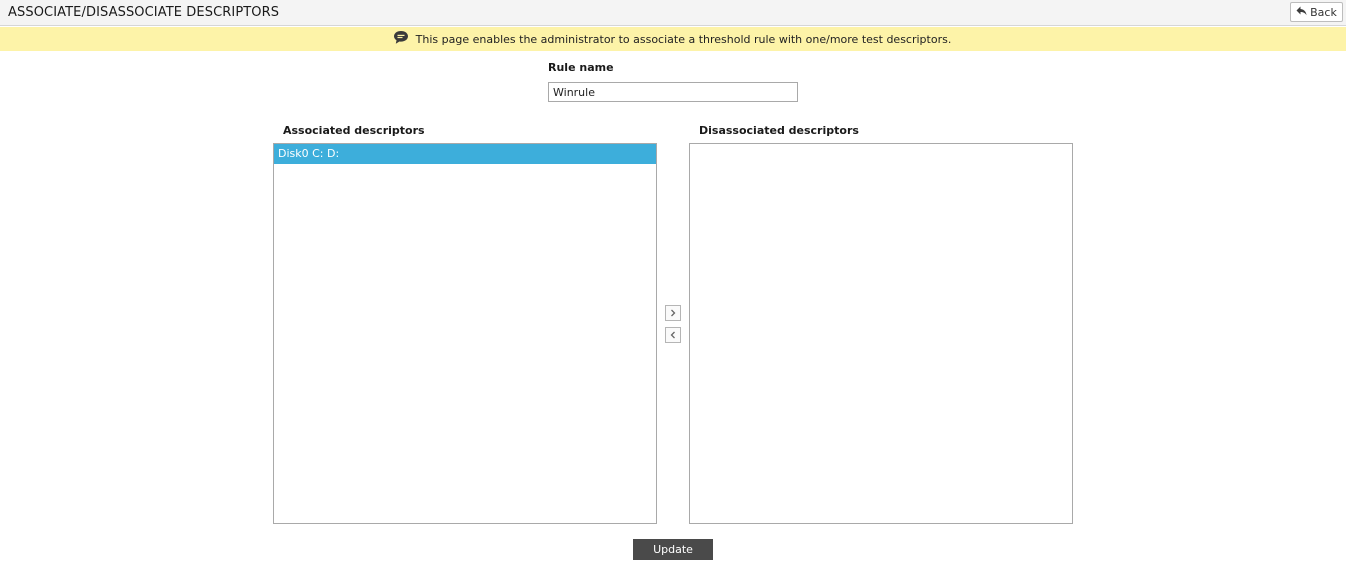 This screenshot has height=580, width=1346. What do you see at coordinates (354, 130) in the screenshot?
I see `associated-descriptors-label: Associated descriptors` at bounding box center [354, 130].